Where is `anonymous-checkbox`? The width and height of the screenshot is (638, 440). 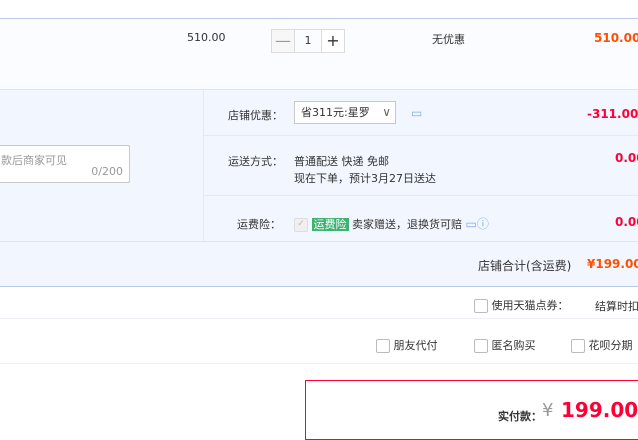 anonymous-checkbox is located at coordinates (481, 346).